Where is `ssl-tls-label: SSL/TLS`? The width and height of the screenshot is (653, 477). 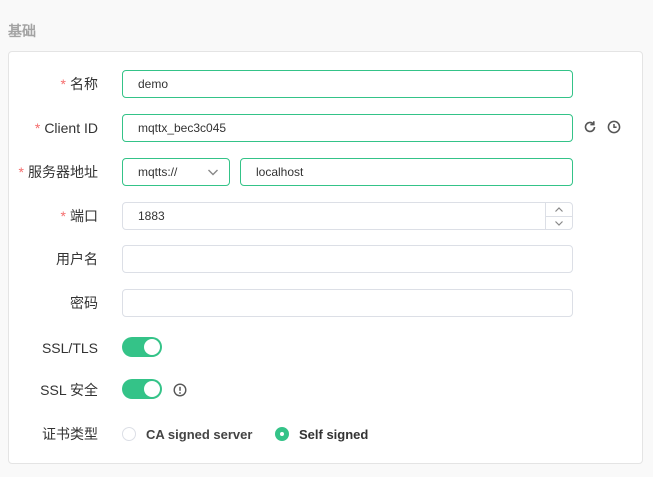
ssl-tls-label: SSL/TLS is located at coordinates (69, 348).